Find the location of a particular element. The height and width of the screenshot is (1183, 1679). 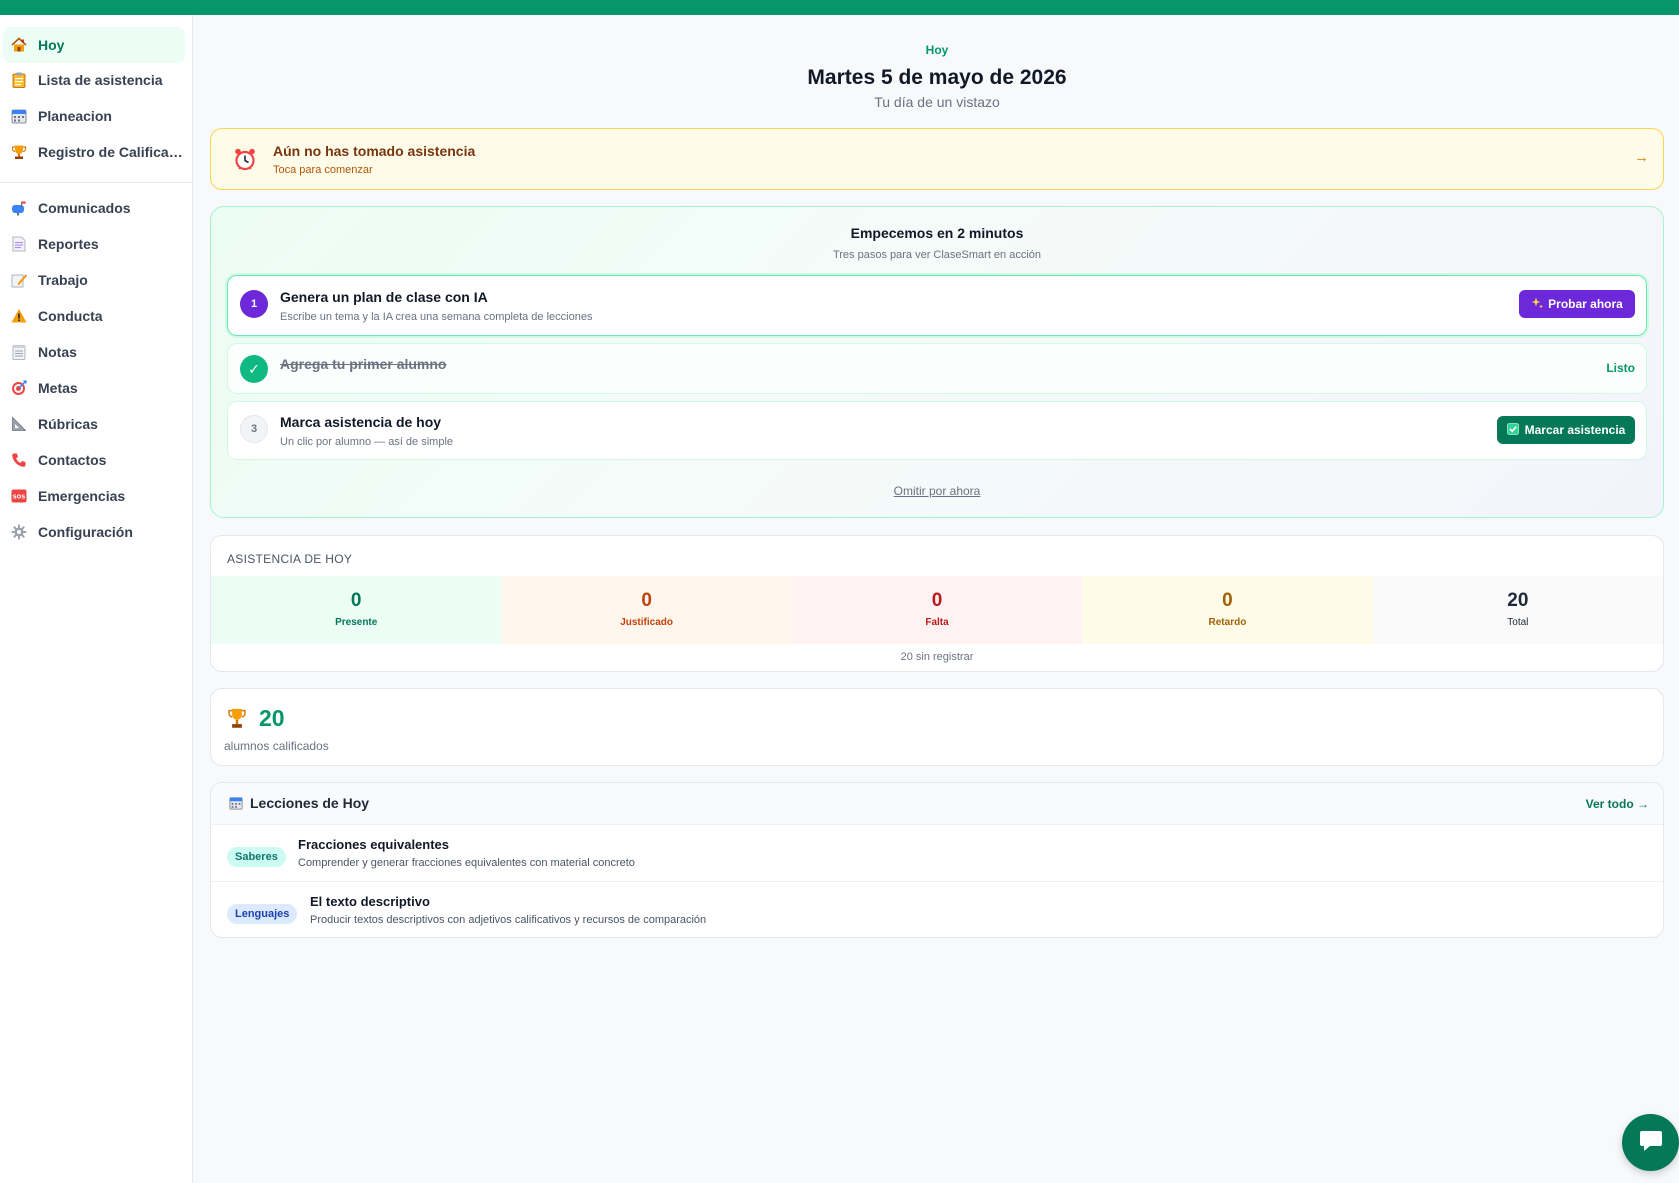

try-now-button: Probar ahora is located at coordinates (1577, 304).